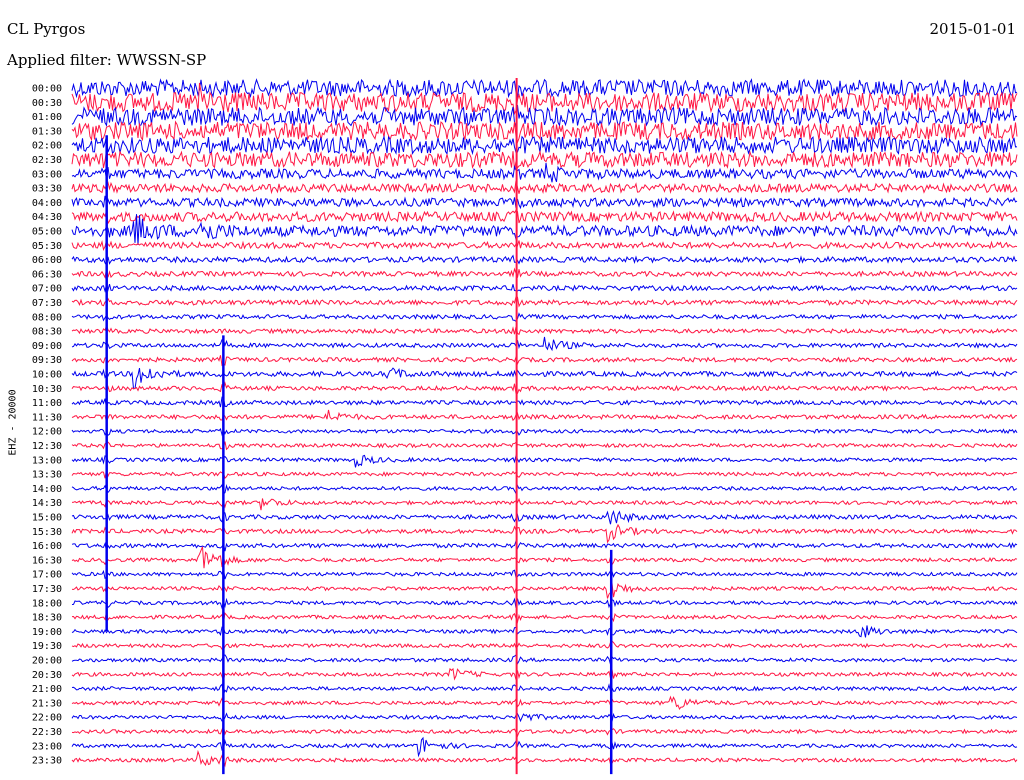 The height and width of the screenshot is (780, 1024). What do you see at coordinates (47, 417) in the screenshot?
I see `time-tick-label: 11:30` at bounding box center [47, 417].